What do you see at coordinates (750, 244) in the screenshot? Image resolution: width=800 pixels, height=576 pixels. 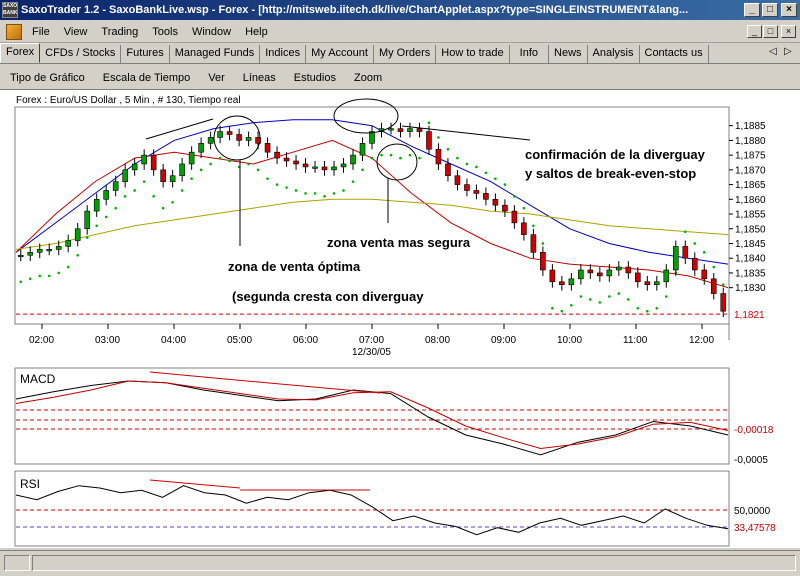 I see `price-y-tick-label: 1,1845` at bounding box center [750, 244].